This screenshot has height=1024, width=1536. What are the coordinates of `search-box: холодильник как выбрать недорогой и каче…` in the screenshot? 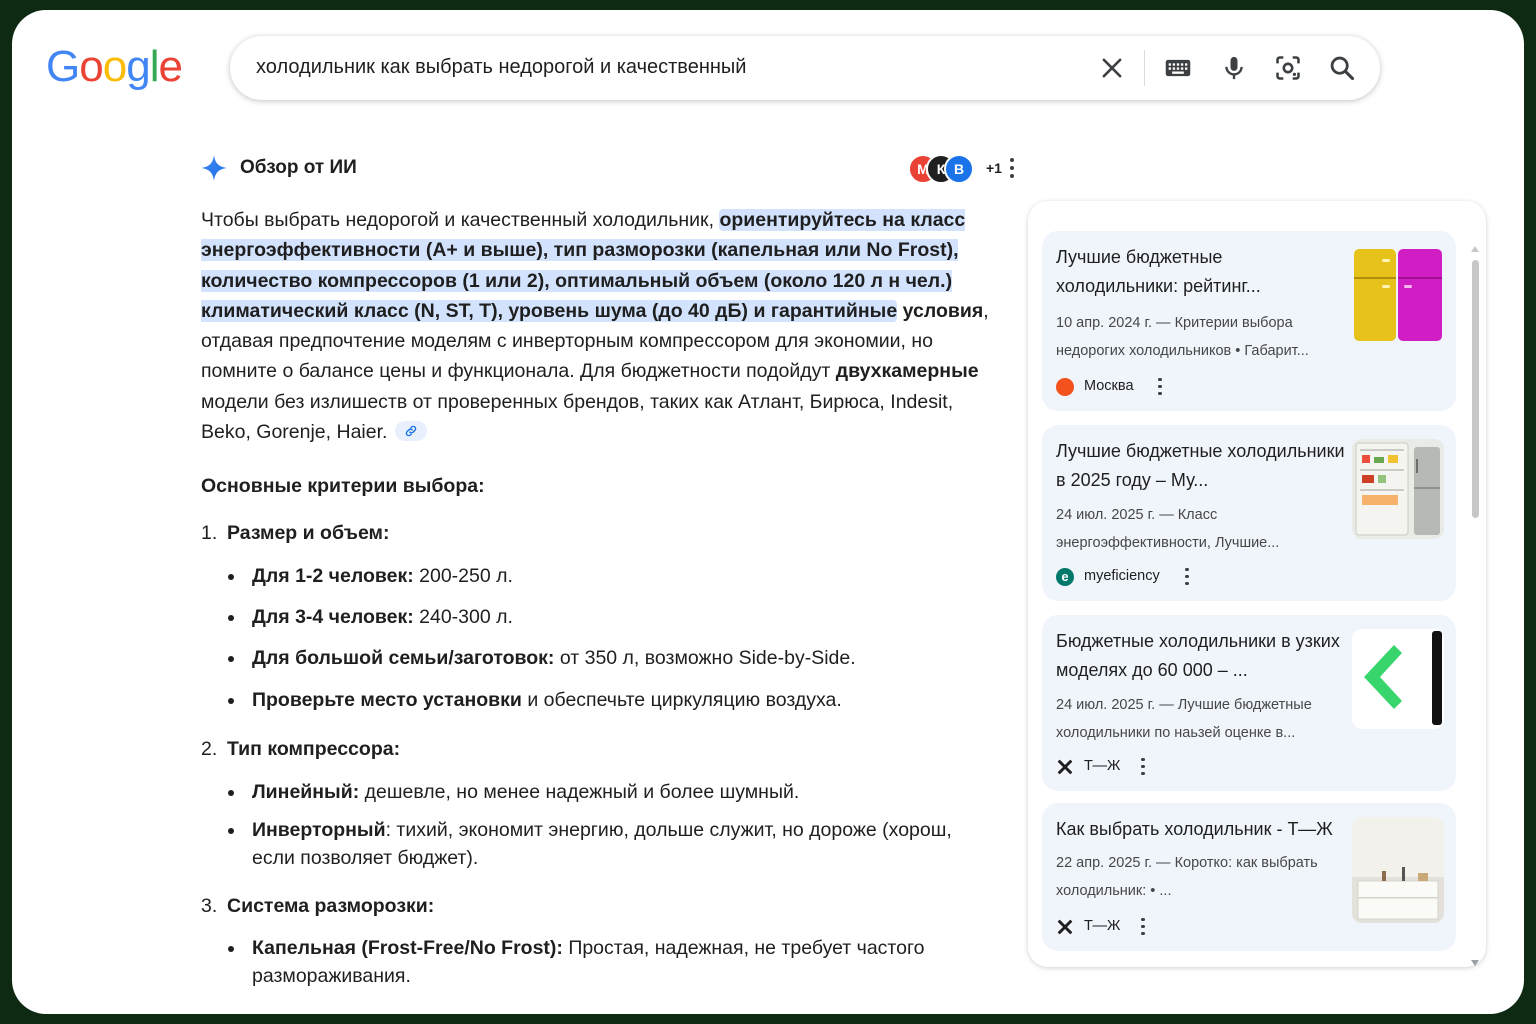 It's located at (805, 68).